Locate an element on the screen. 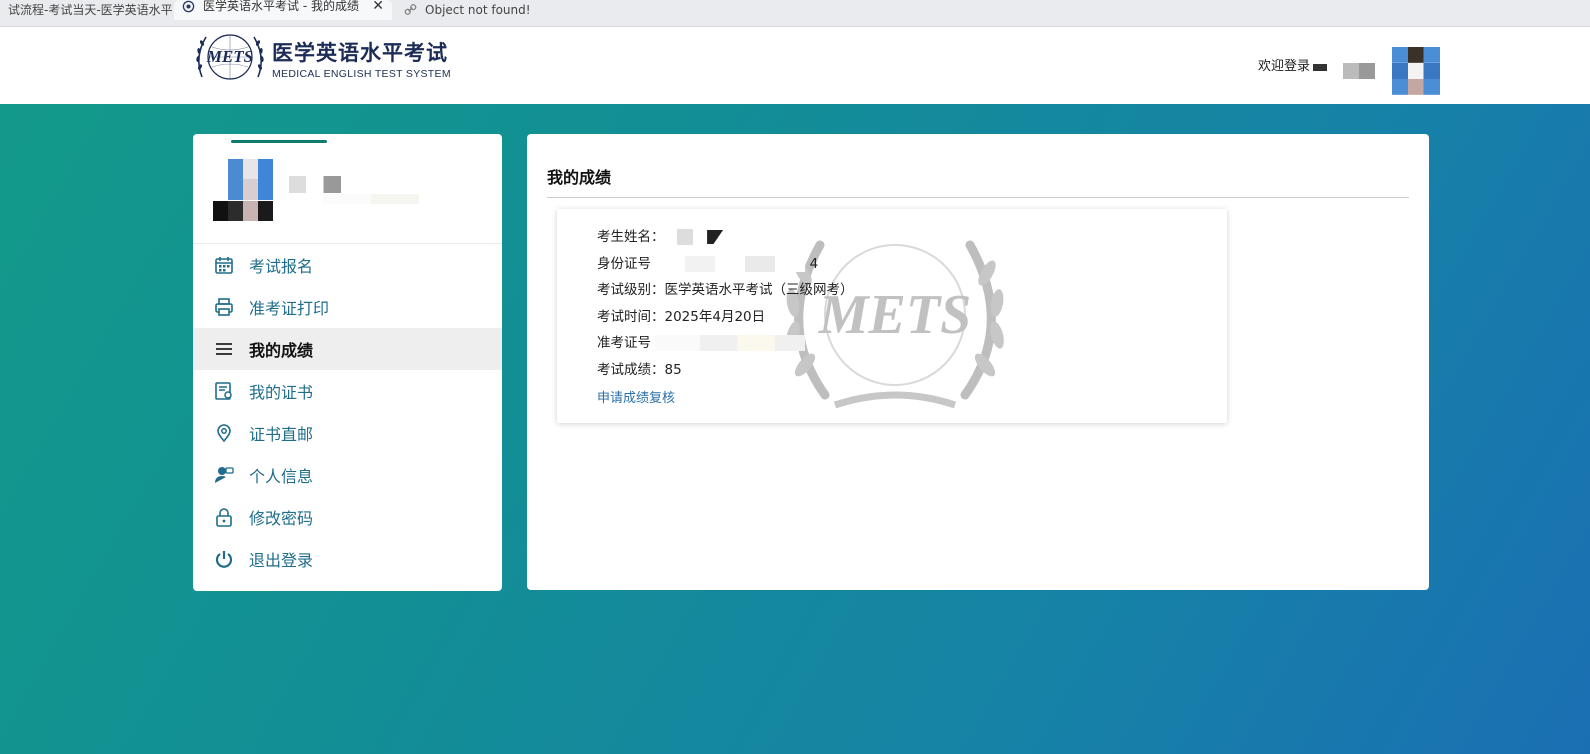 The width and height of the screenshot is (1590, 754). sidebar-item-label: 准考证打印 is located at coordinates (289, 308).